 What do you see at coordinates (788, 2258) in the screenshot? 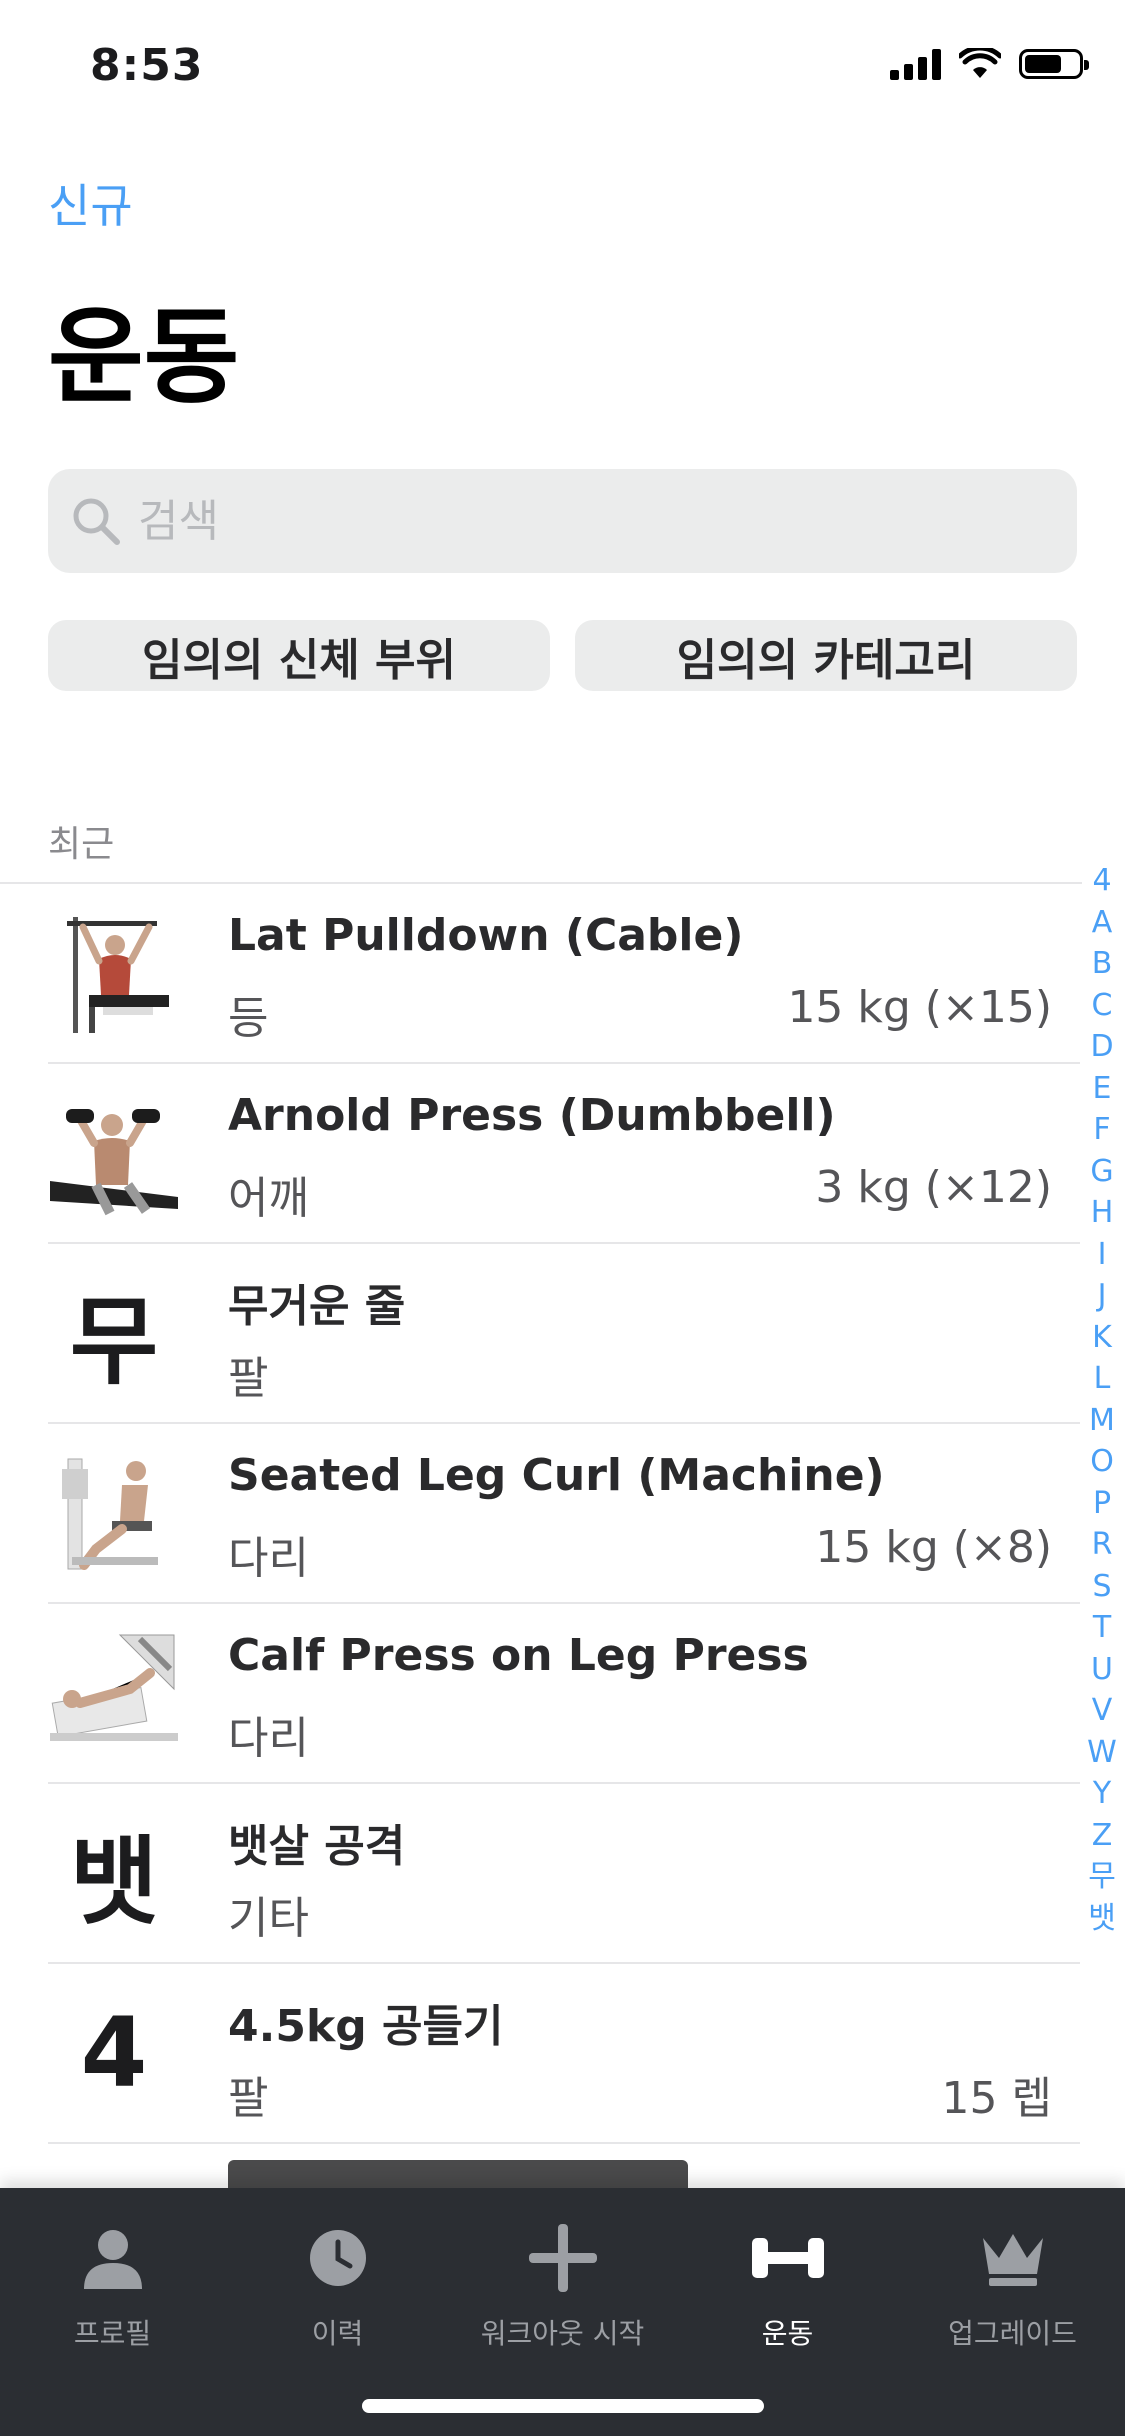
I see `dumbbell-icon` at bounding box center [788, 2258].